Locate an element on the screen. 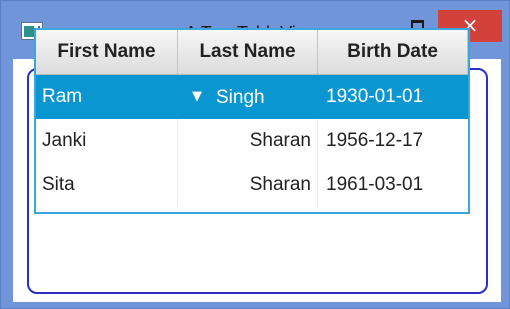  cell-last-name-text: Singh is located at coordinates (240, 97).